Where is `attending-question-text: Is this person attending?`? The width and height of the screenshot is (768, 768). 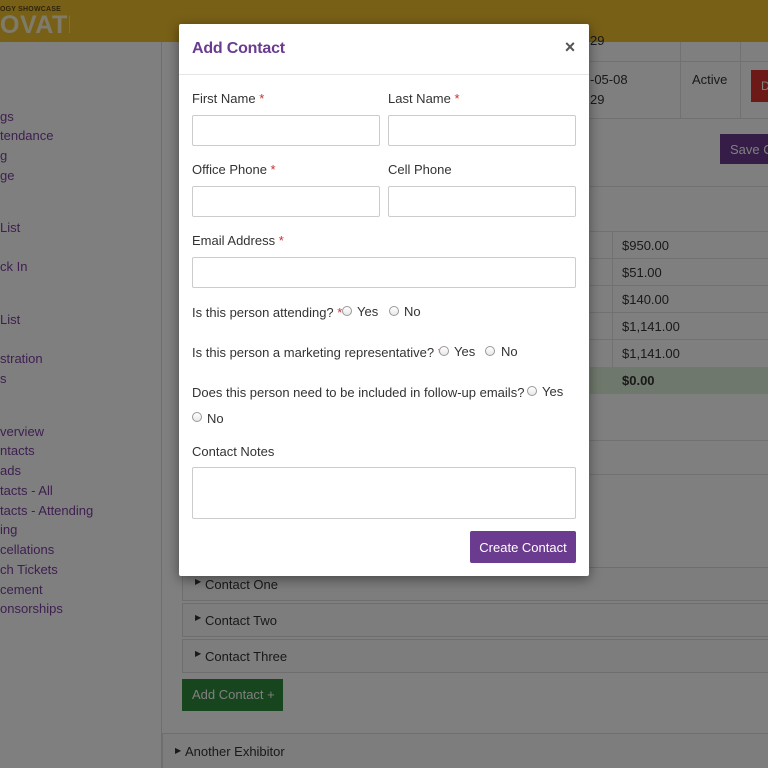 attending-question-text: Is this person attending? is located at coordinates (263, 312).